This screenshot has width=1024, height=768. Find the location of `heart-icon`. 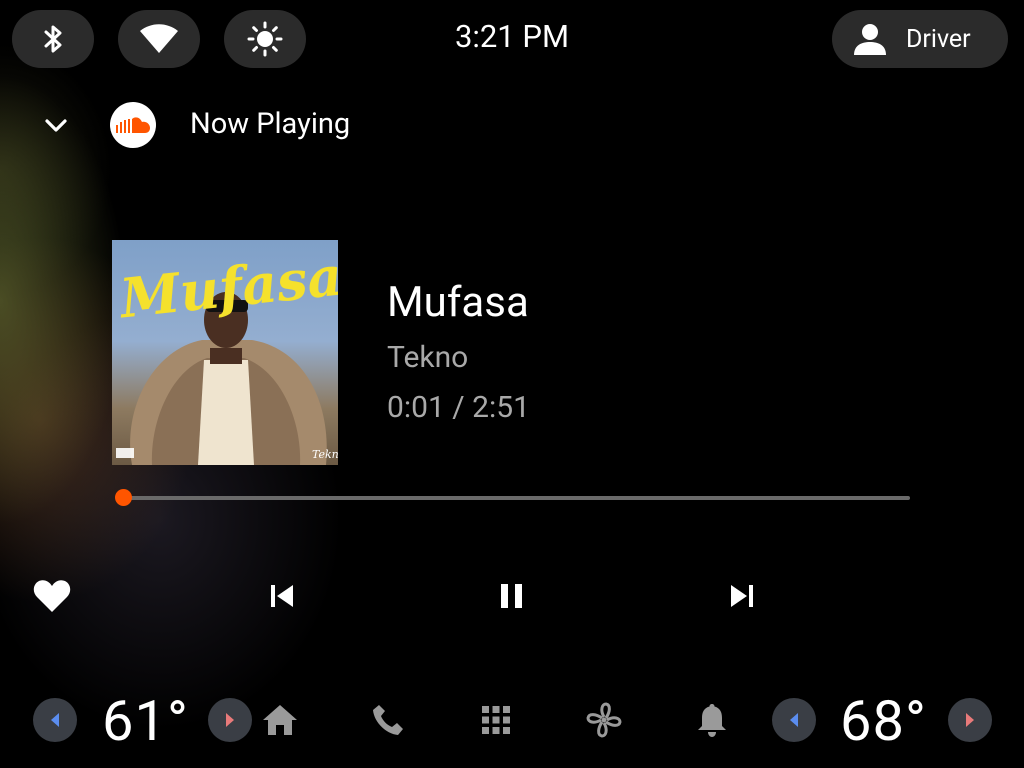

heart-icon is located at coordinates (52, 596).